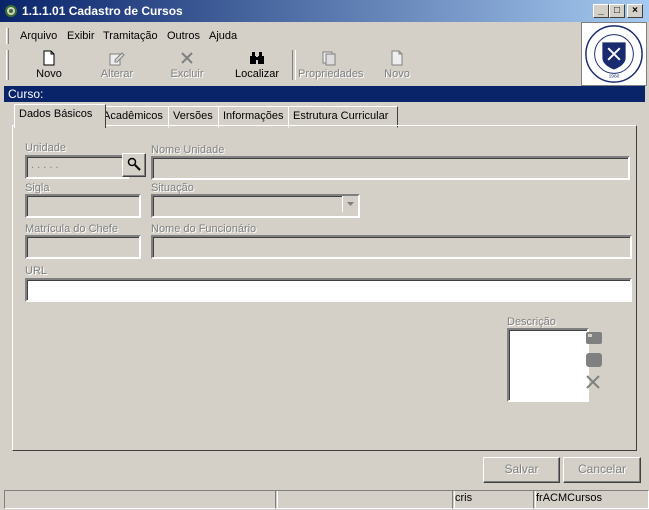 This screenshot has height=510, width=649. I want to click on url-label: URL, so click(36, 271).